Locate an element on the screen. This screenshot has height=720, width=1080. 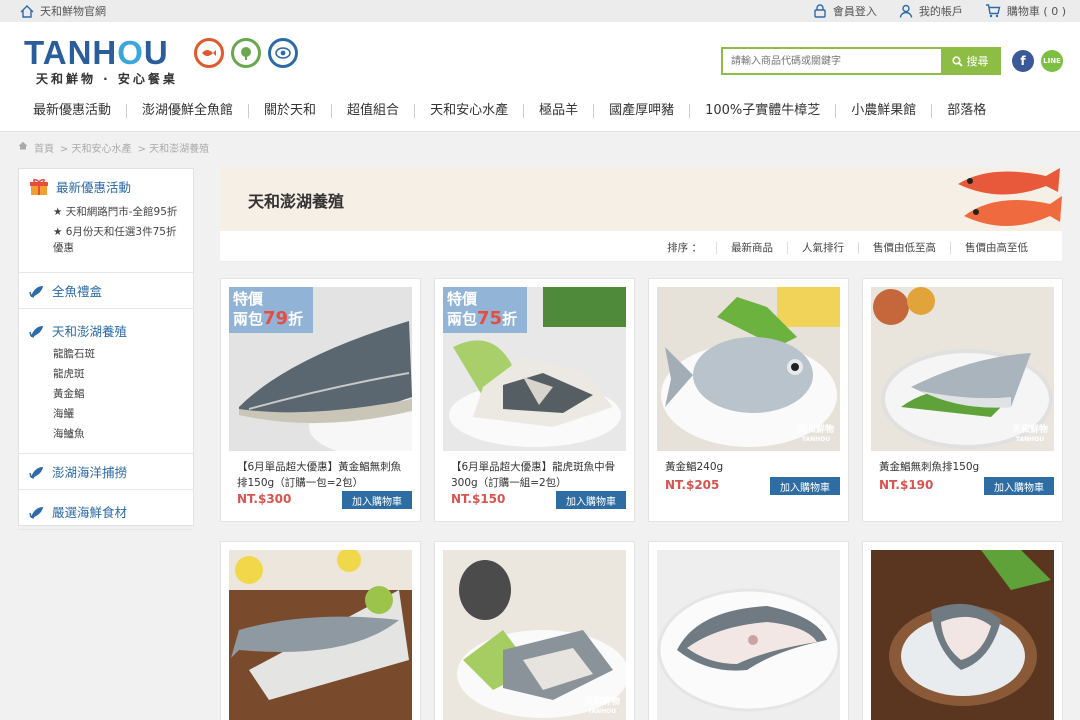
product-card: 天和鮮物 TANHOU 黃金鯧無刺魚排150g NT.$190 加入購物車 is located at coordinates (962, 400).